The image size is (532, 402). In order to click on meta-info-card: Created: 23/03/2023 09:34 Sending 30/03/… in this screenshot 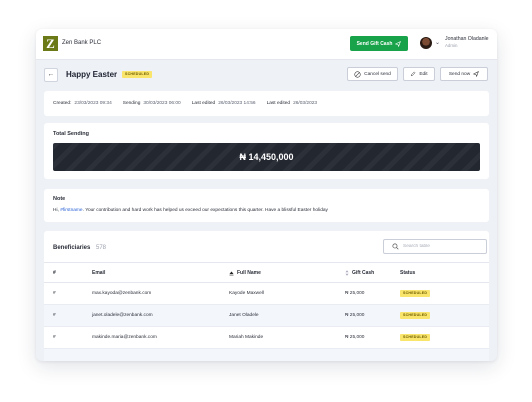, I will do `click(266, 103)`.